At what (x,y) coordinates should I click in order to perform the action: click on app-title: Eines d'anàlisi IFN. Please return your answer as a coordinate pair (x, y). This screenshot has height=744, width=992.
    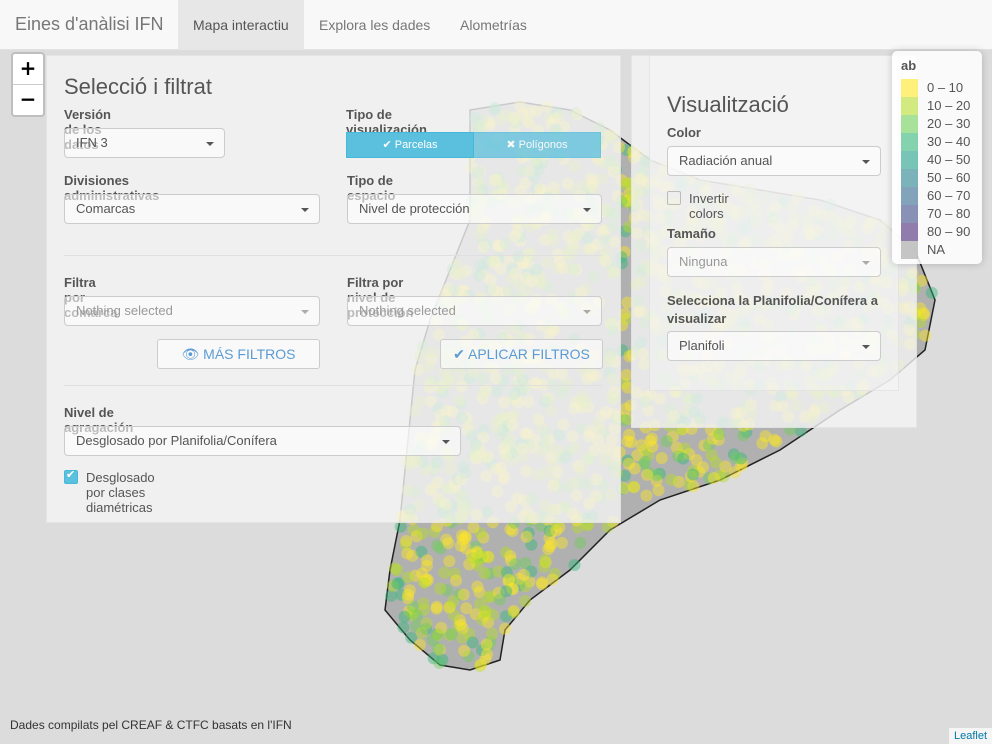
    Looking at the image, I should click on (89, 24).